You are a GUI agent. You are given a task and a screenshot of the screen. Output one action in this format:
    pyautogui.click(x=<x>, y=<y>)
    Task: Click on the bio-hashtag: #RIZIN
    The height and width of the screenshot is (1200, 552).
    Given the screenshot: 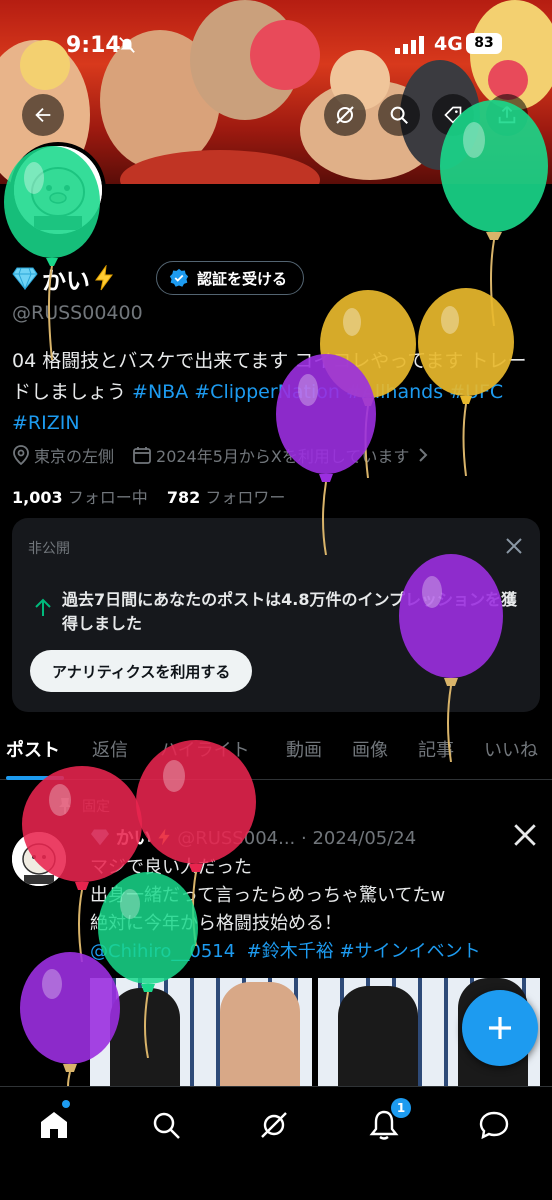 What is the action you would take?
    pyautogui.click(x=46, y=423)
    